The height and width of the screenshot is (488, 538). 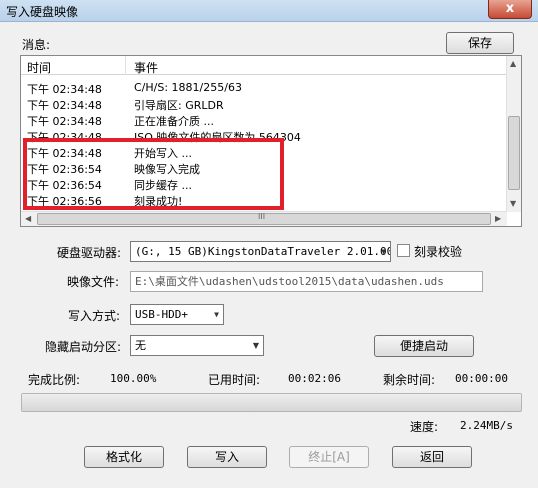 What do you see at coordinates (432, 457) in the screenshot?
I see `back-button: 返回` at bounding box center [432, 457].